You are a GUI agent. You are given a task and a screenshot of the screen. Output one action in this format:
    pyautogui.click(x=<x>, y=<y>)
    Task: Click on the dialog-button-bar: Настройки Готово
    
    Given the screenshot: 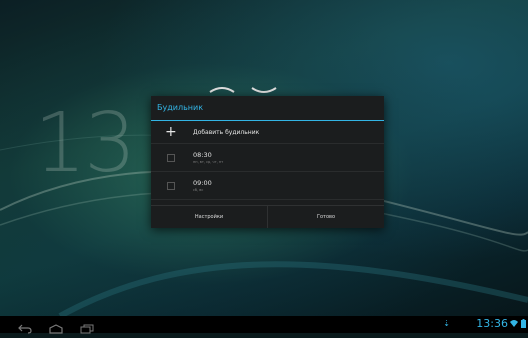 What is the action you would take?
    pyautogui.click(x=267, y=216)
    